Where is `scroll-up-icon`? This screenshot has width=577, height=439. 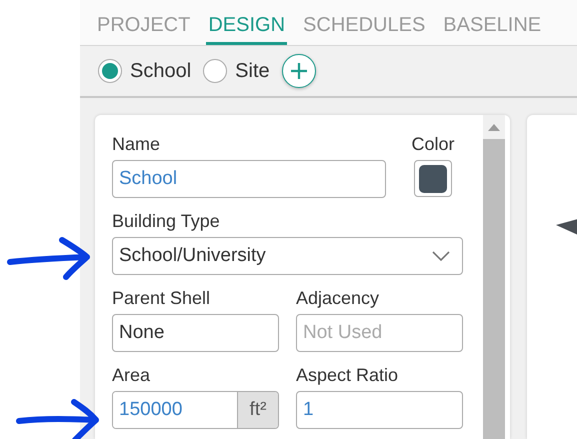
scroll-up-icon is located at coordinates (494, 127).